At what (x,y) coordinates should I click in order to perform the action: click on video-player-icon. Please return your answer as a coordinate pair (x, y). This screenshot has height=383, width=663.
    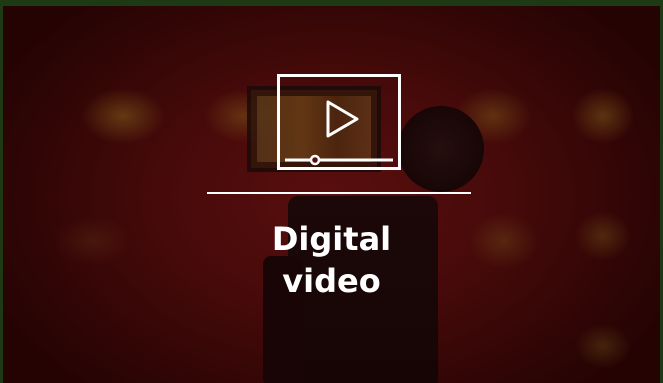
    Looking at the image, I should click on (339, 122).